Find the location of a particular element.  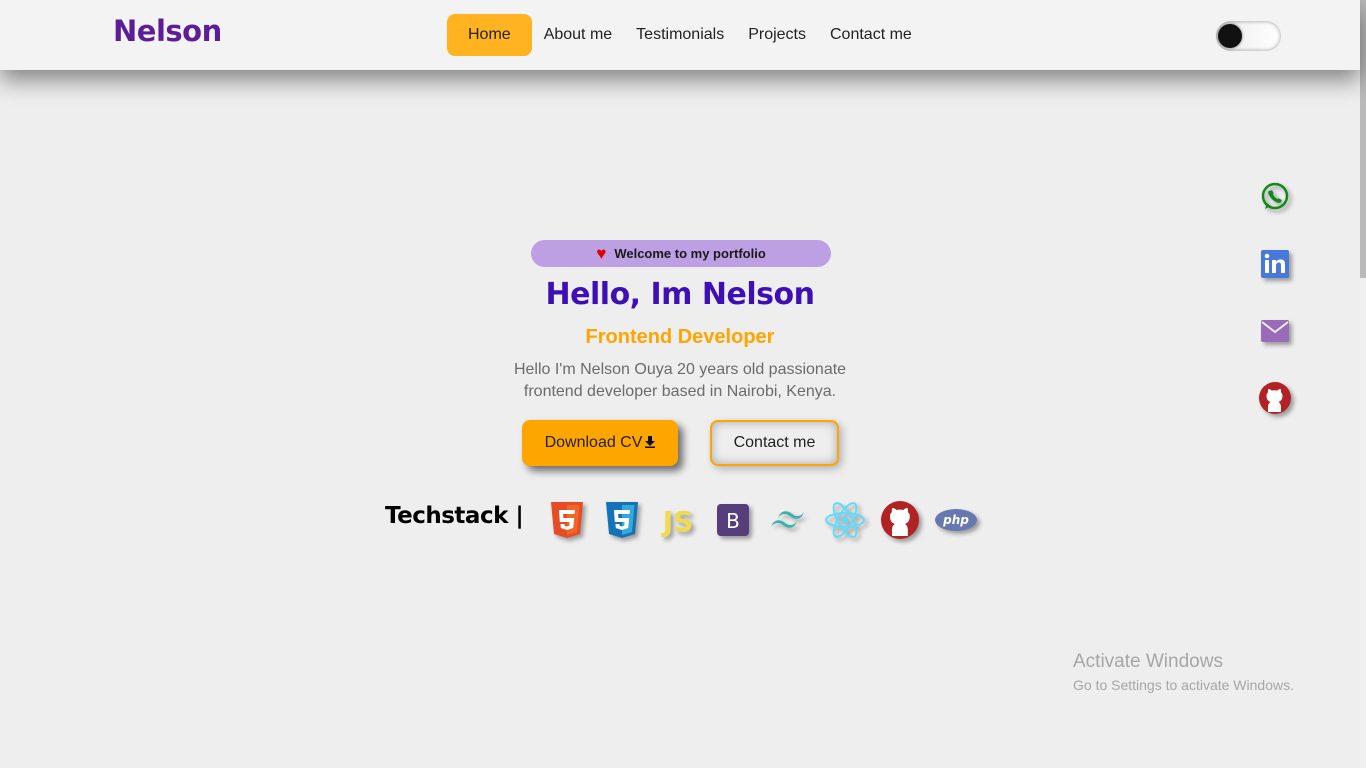

logo: Nelson is located at coordinates (167, 31).